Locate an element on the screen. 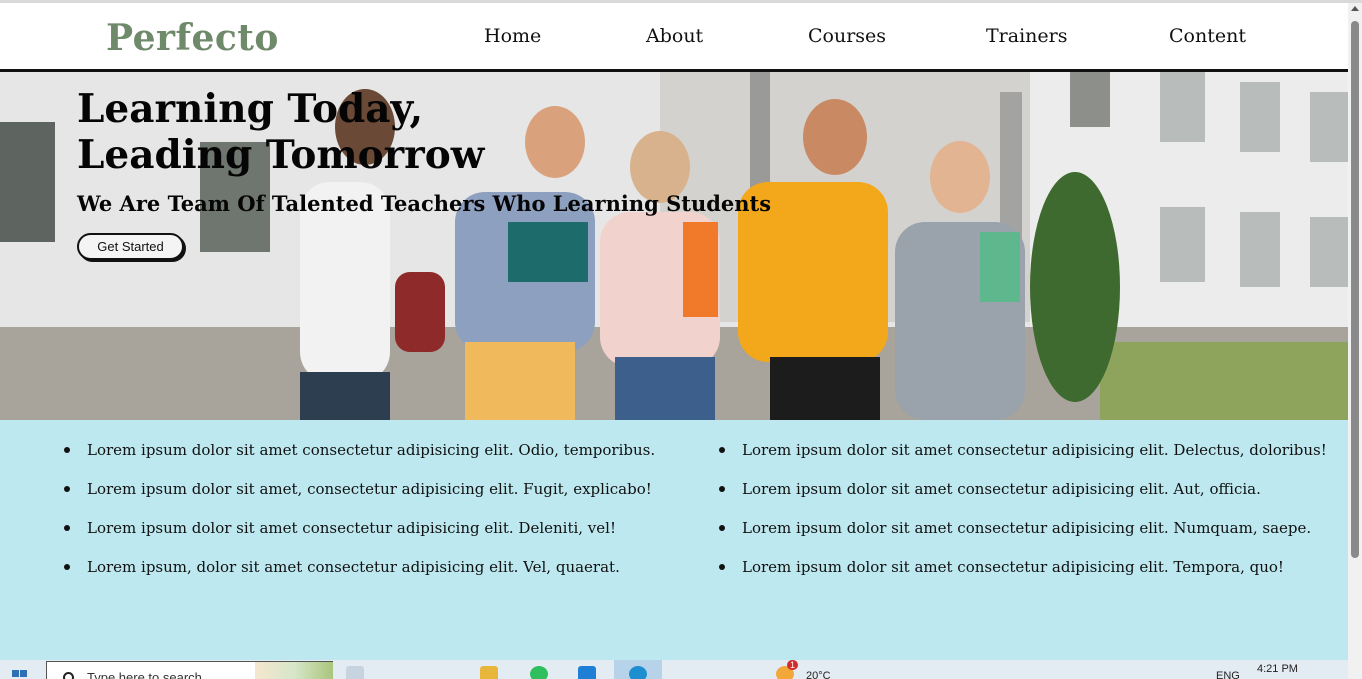 The height and width of the screenshot is (679, 1362). language-indicator: ENG is located at coordinates (1228, 674).